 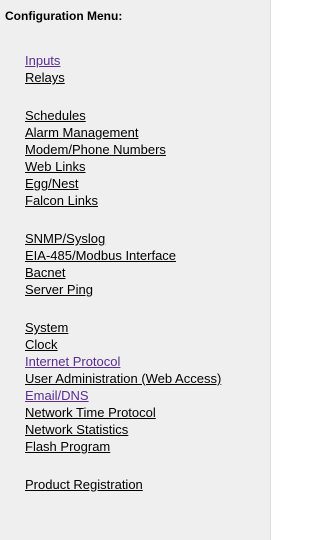 I want to click on menu-link-schedules: Schedules, so click(x=123, y=115).